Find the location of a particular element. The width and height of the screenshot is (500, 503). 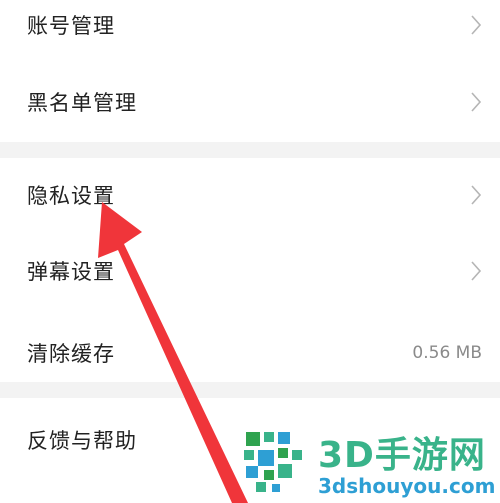

watermark: 3D手游网 3dshouyou.com is located at coordinates (369, 462).